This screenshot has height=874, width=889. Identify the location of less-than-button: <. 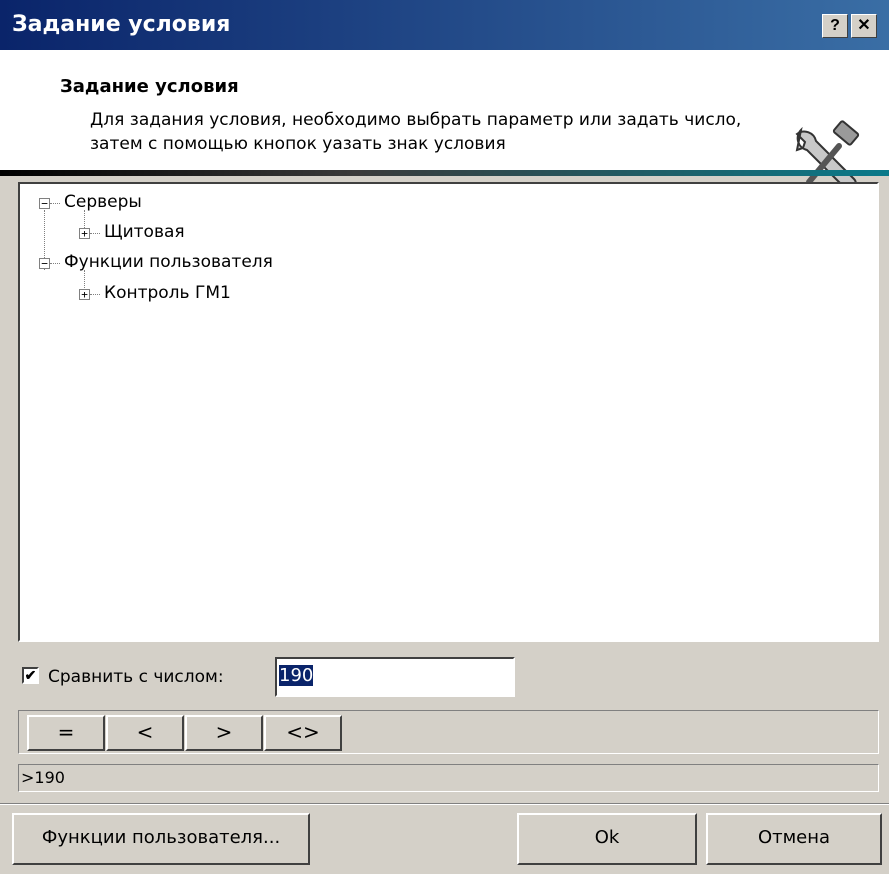
(145, 733).